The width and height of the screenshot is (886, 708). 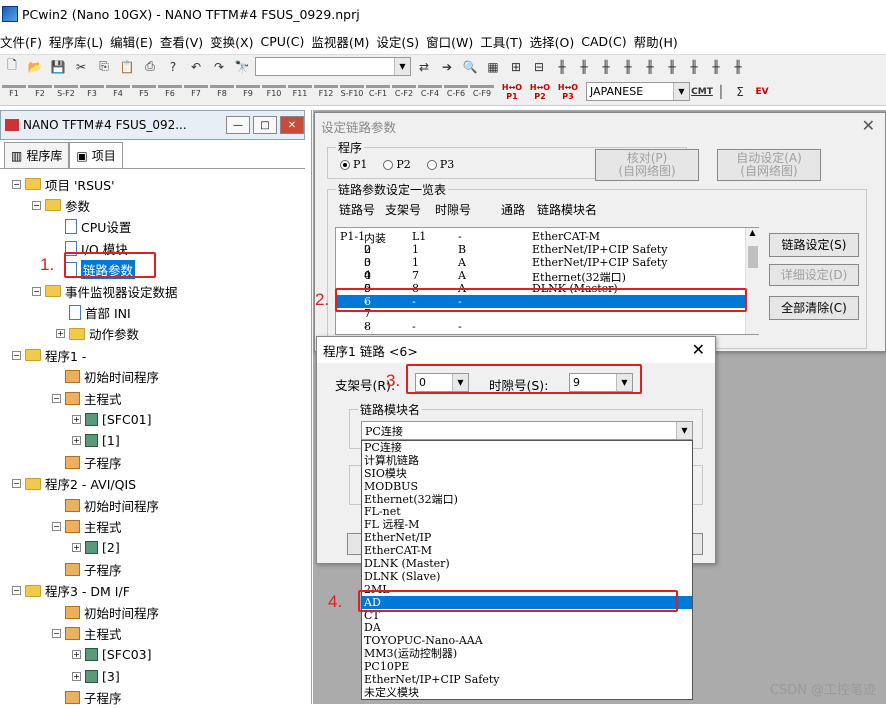 What do you see at coordinates (173, 67) in the screenshot?
I see `help-icon: ?` at bounding box center [173, 67].